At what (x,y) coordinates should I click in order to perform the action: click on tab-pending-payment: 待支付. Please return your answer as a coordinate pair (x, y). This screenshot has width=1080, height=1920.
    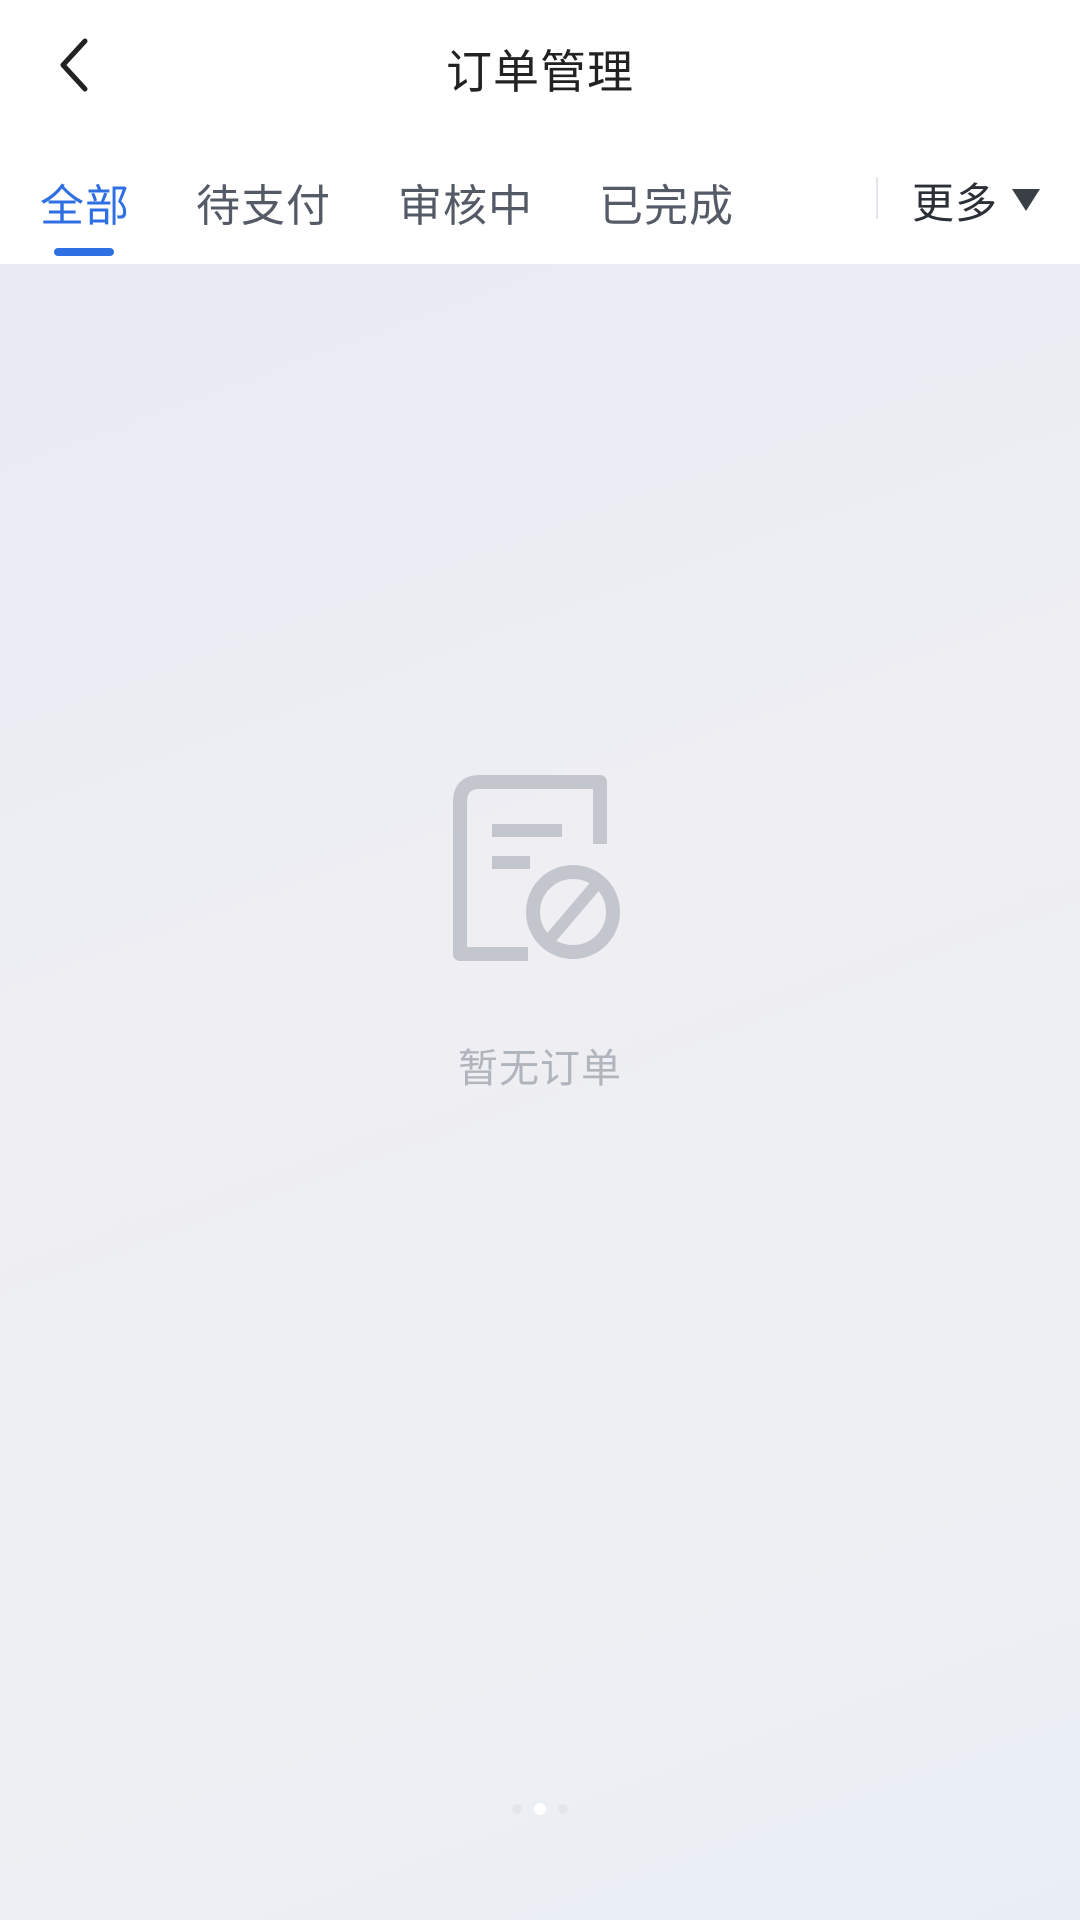
    Looking at the image, I should click on (263, 202).